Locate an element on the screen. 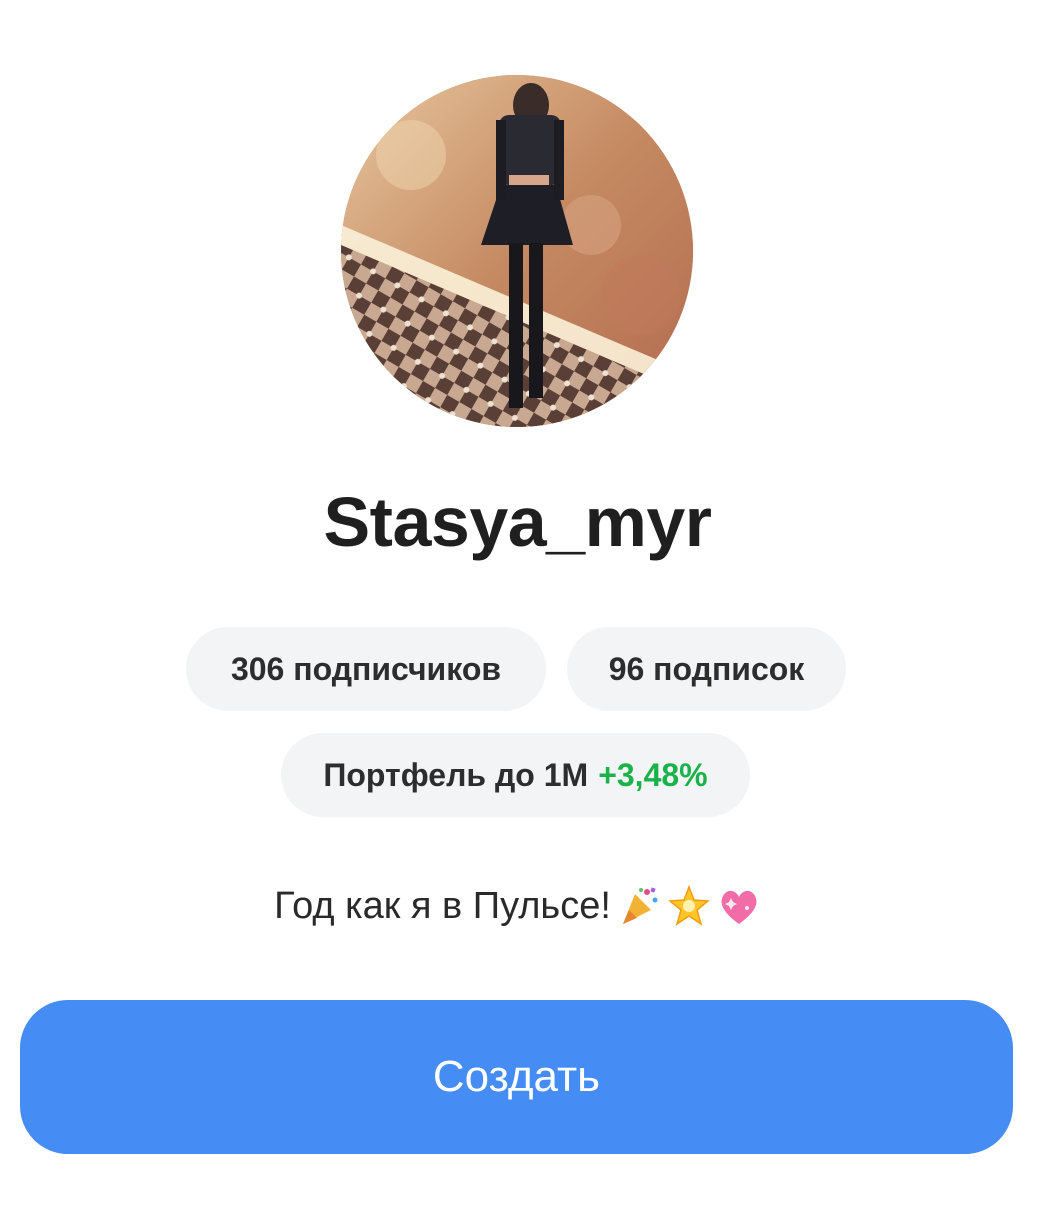 The image size is (1057, 1214). username: Stasya_myr is located at coordinates (517, 522).